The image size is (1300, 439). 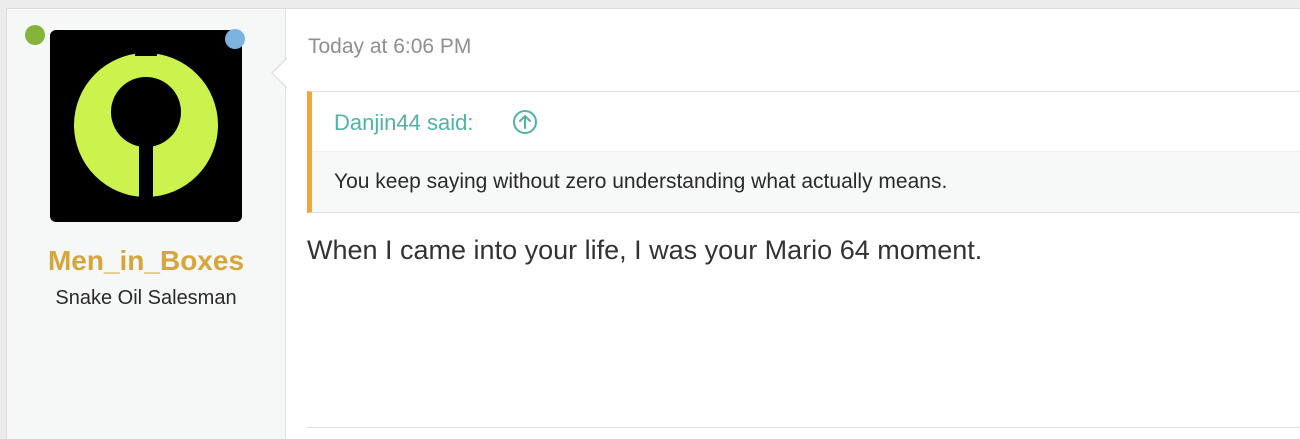 I want to click on post-timestamp: Today at 6:06 PM, so click(x=389, y=47).